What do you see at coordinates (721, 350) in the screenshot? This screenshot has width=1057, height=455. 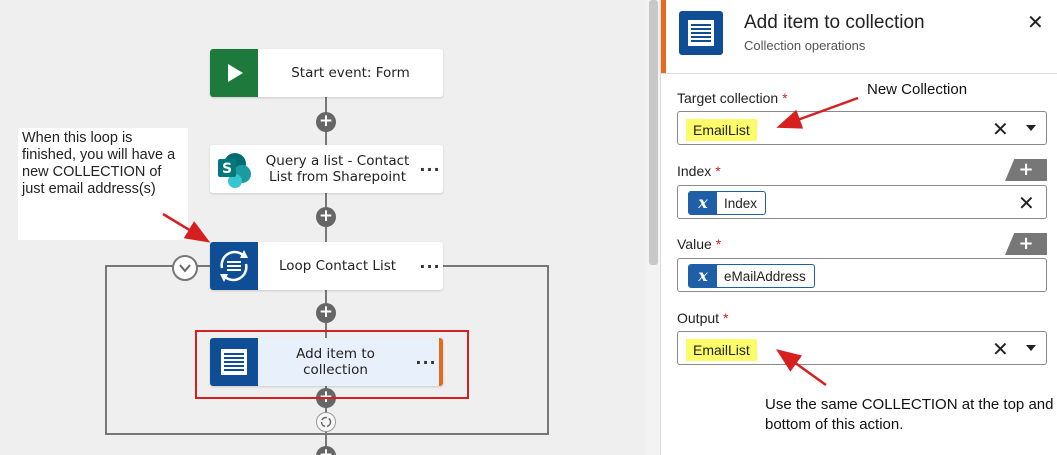 I see `output-value: EmailList` at bounding box center [721, 350].